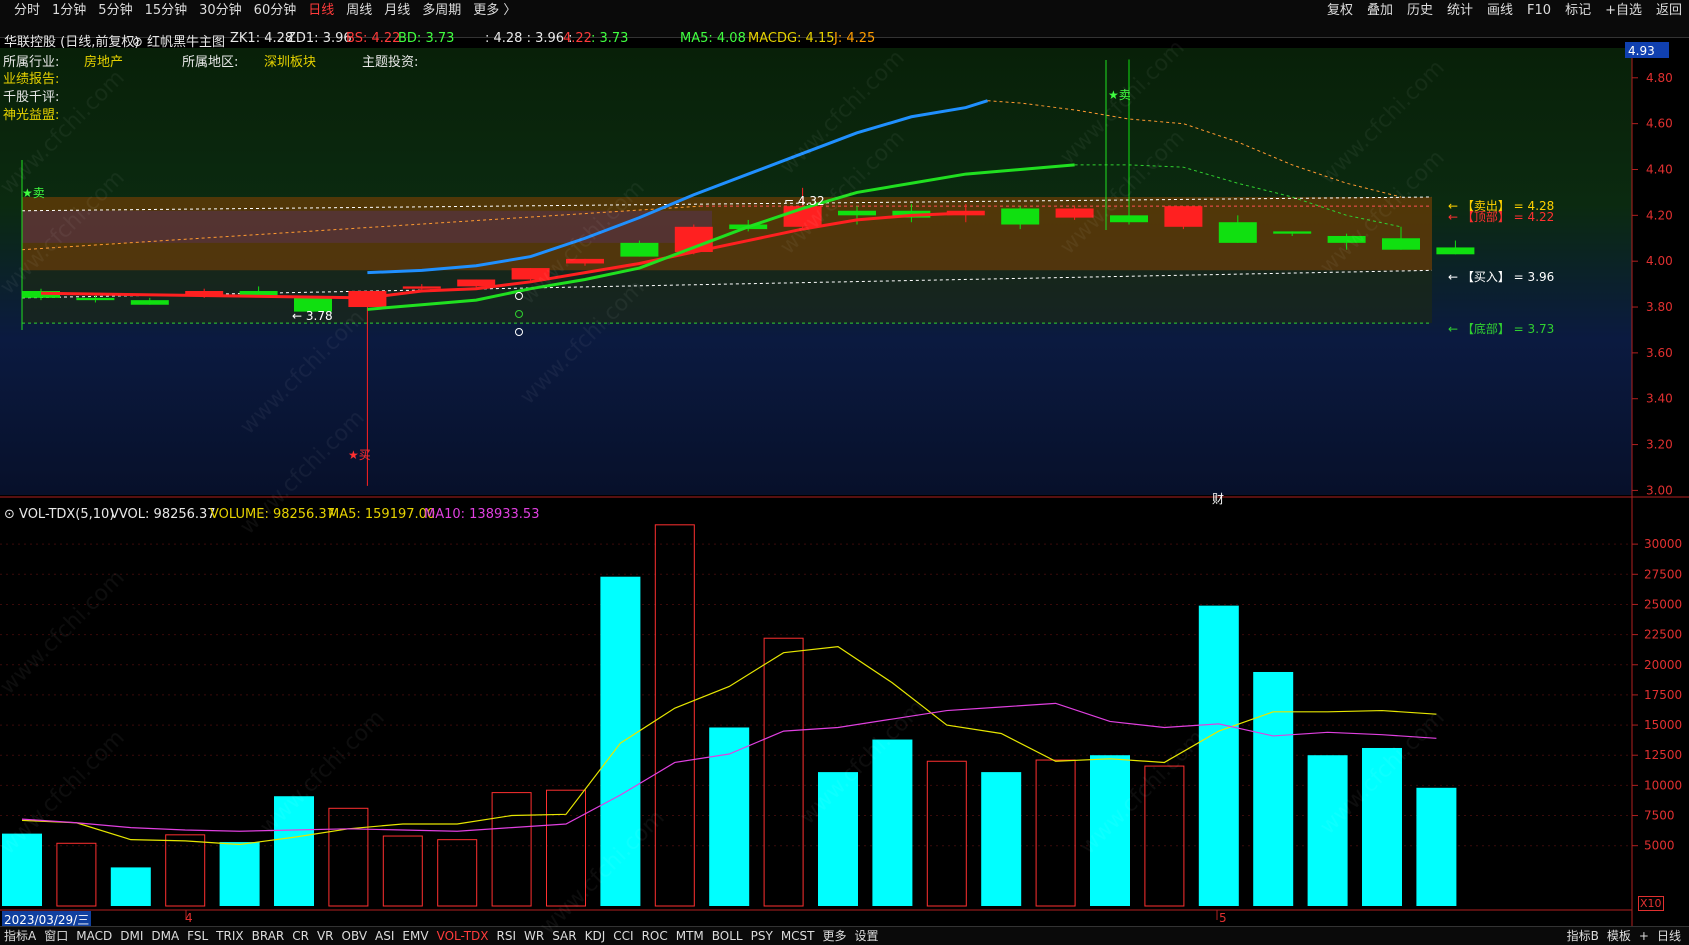 This screenshot has height=945, width=1689. I want to click on current-price-label: 4.93, so click(1641, 51).